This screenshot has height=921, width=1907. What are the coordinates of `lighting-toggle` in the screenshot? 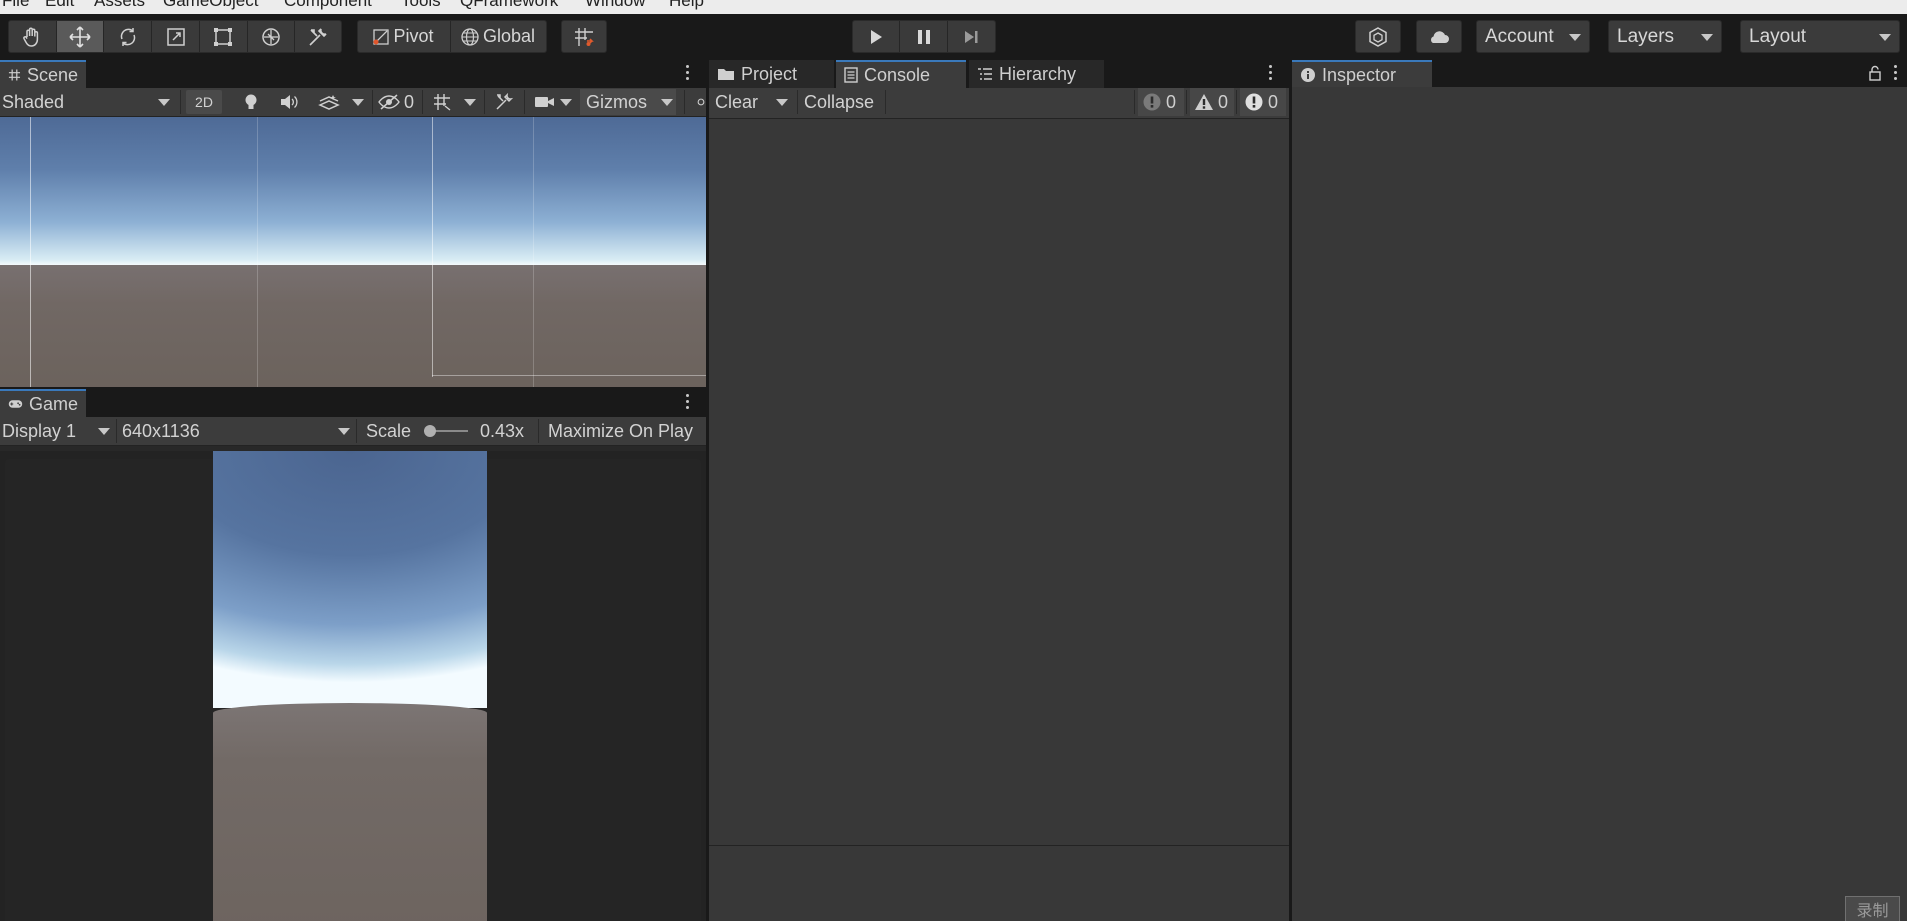 It's located at (251, 102).